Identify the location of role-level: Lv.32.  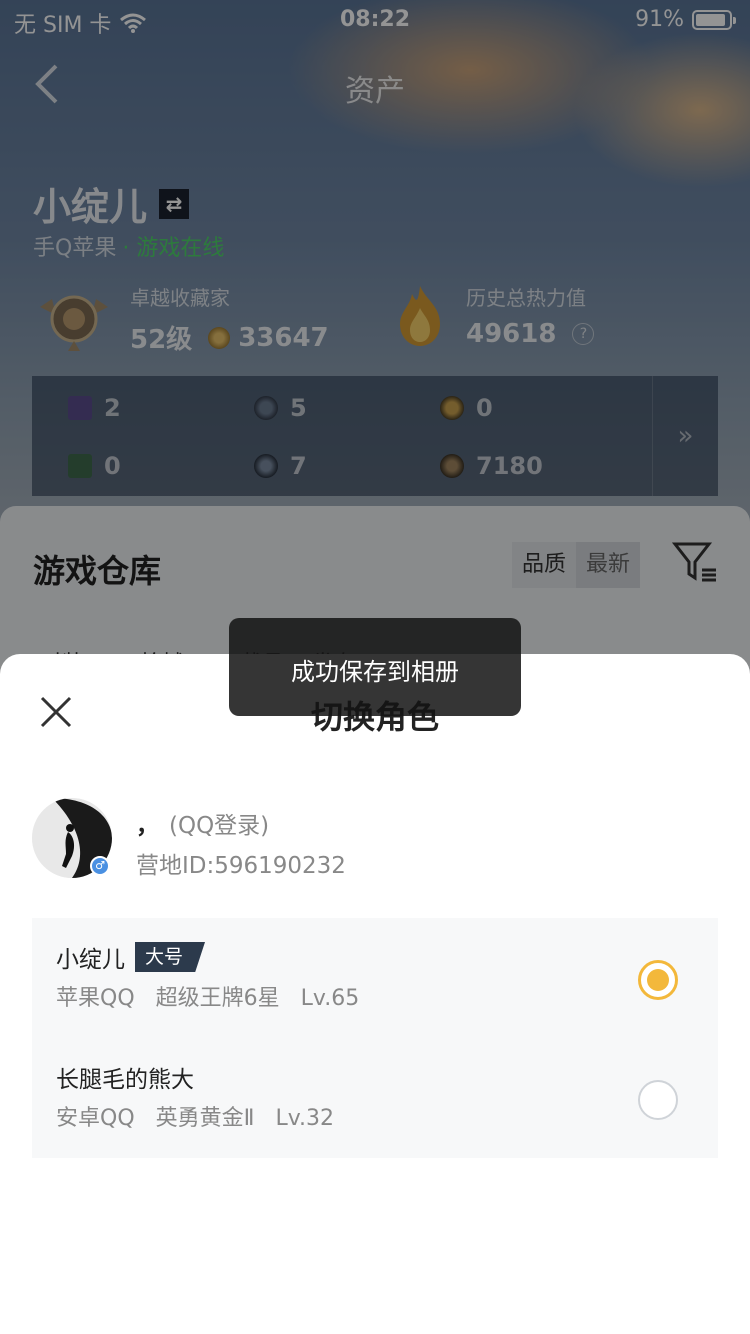
(305, 1118).